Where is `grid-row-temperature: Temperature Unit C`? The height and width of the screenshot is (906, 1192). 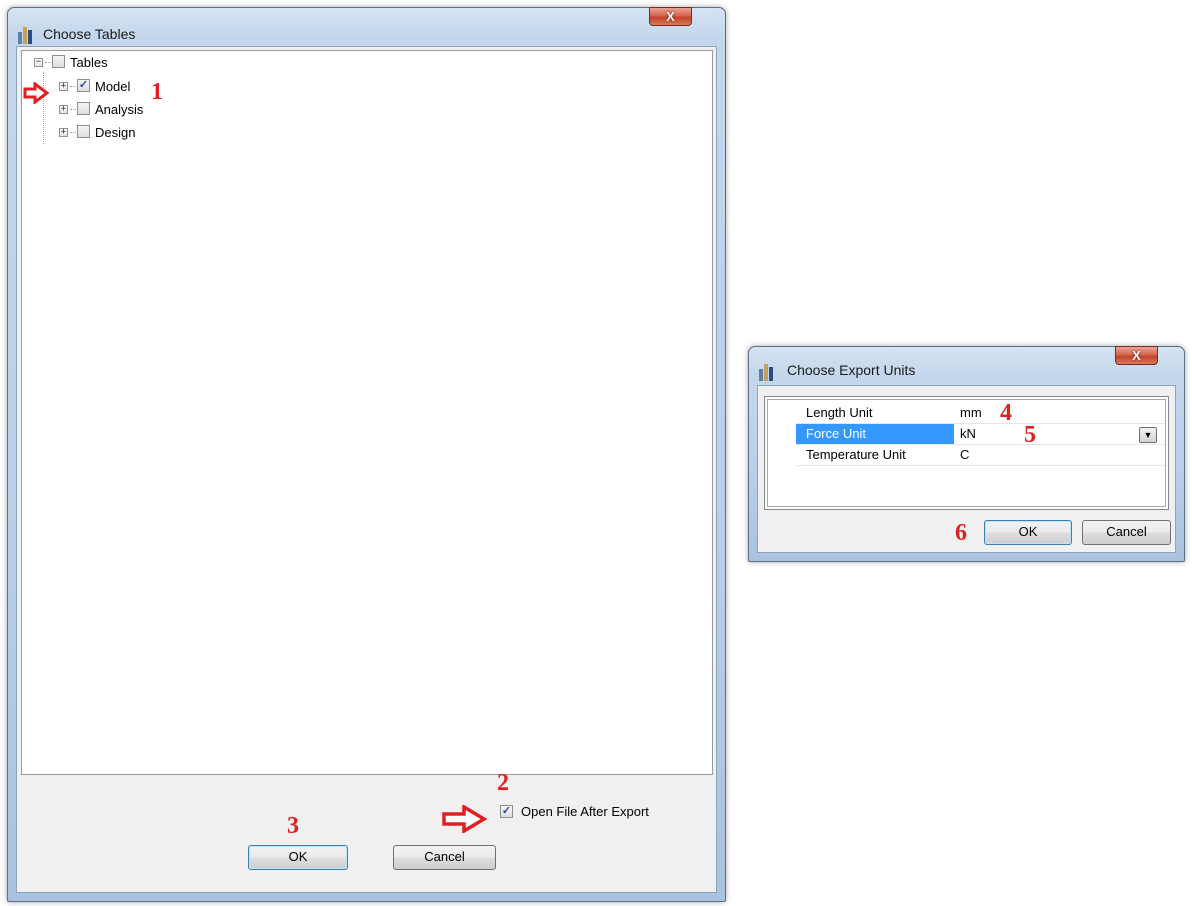
grid-row-temperature: Temperature Unit C is located at coordinates (980, 455).